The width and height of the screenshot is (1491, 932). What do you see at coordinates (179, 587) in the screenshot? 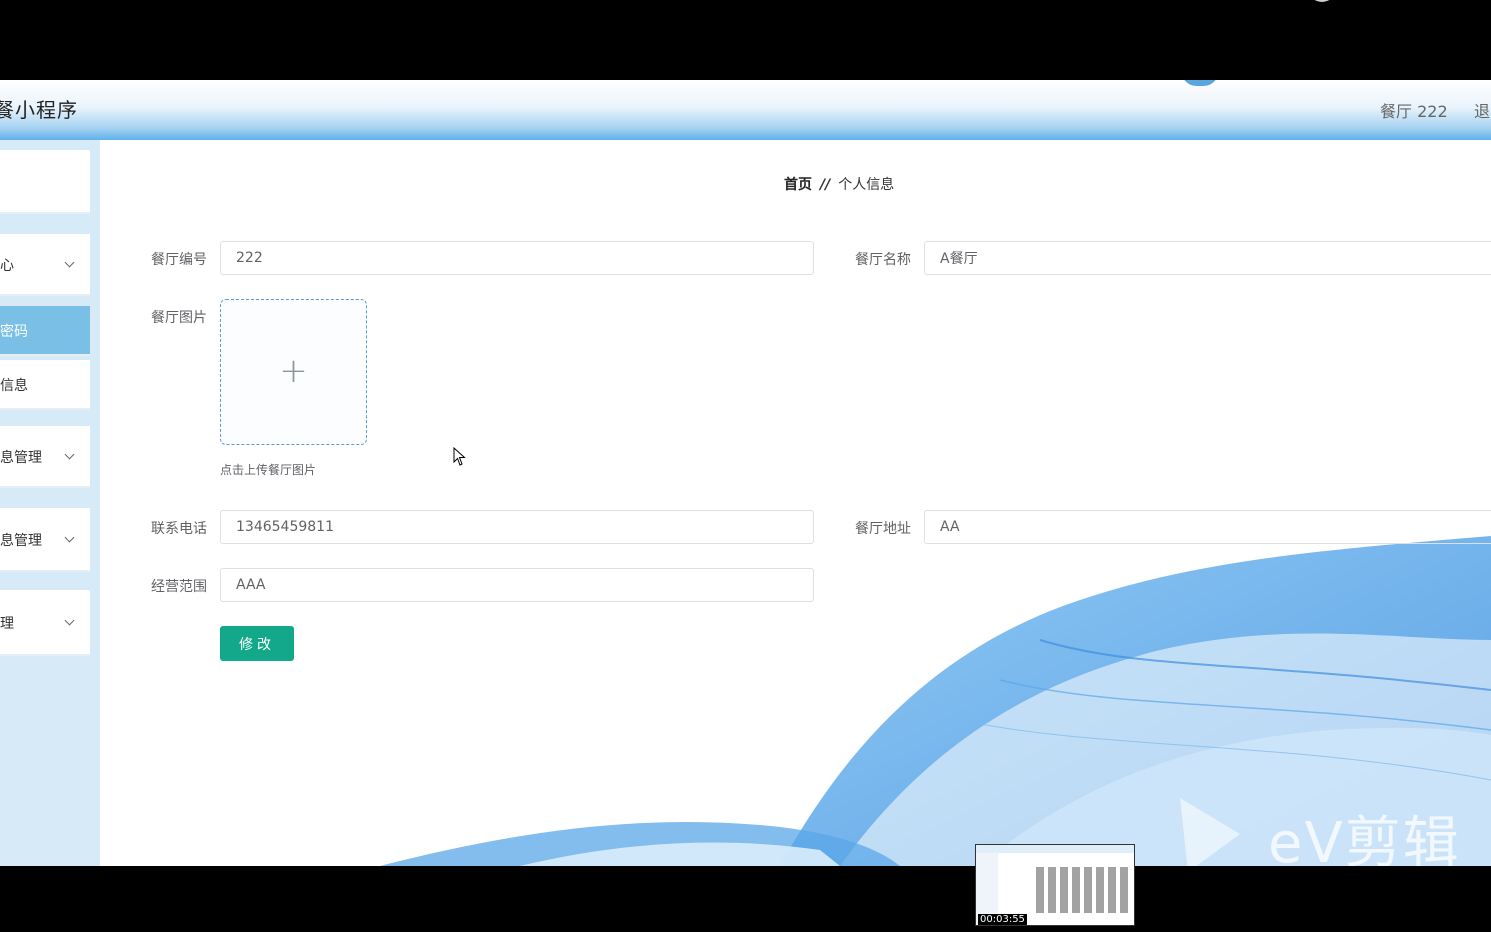
I see `scope-label: 经营范围` at bounding box center [179, 587].